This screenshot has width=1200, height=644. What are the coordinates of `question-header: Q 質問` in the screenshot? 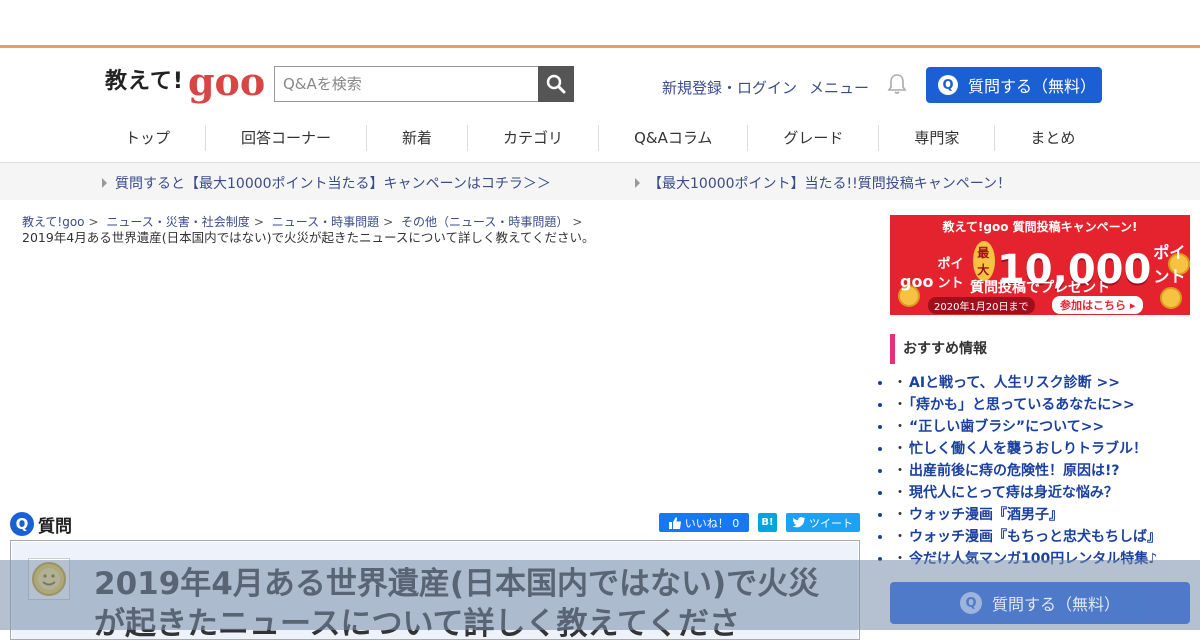 It's located at (41, 524).